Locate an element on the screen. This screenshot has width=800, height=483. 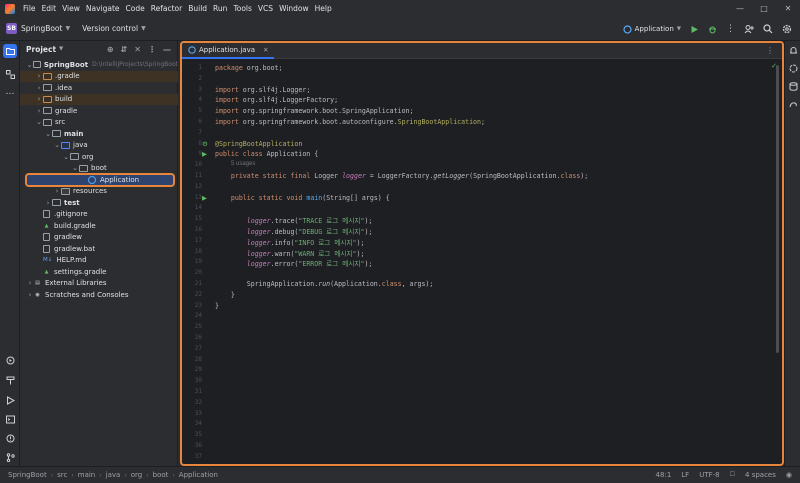
git-branch-icon is located at coordinates (10, 457).